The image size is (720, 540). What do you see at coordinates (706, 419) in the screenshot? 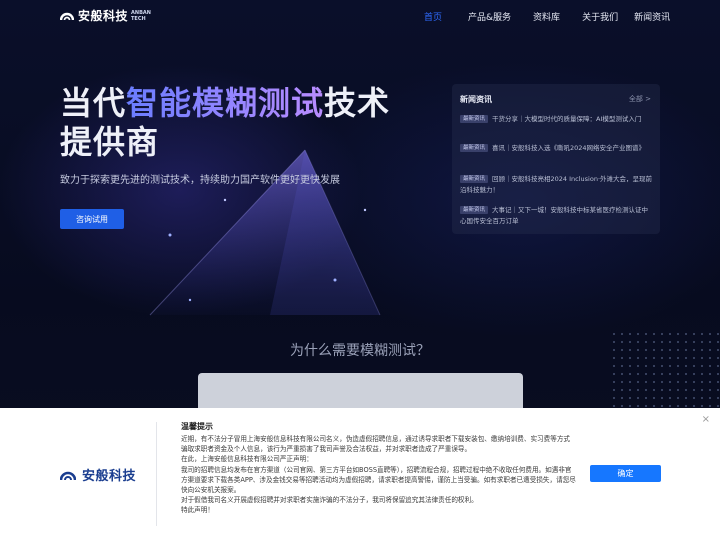
I see `close-icon: ×` at bounding box center [706, 419].